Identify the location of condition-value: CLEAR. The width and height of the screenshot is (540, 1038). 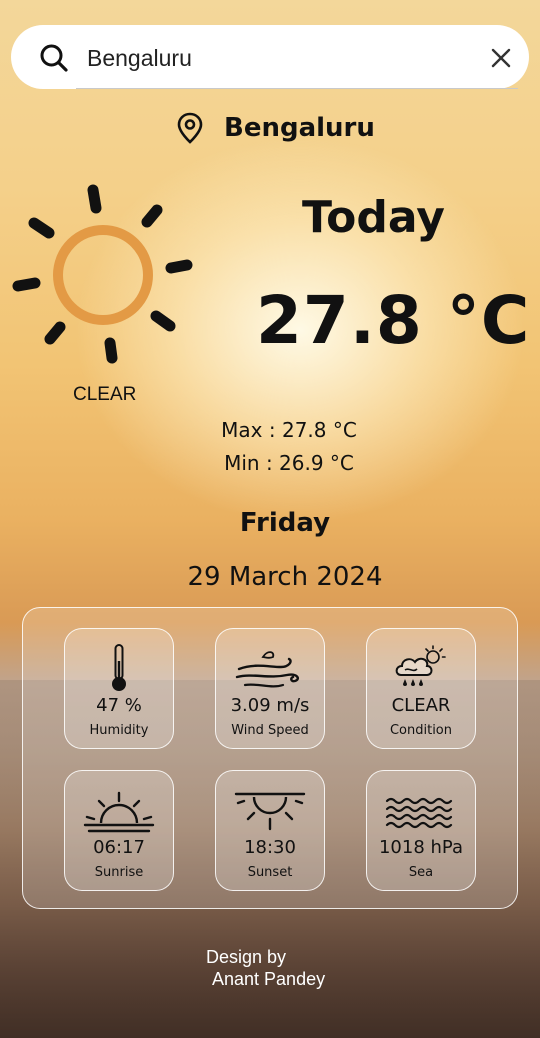
(421, 705).